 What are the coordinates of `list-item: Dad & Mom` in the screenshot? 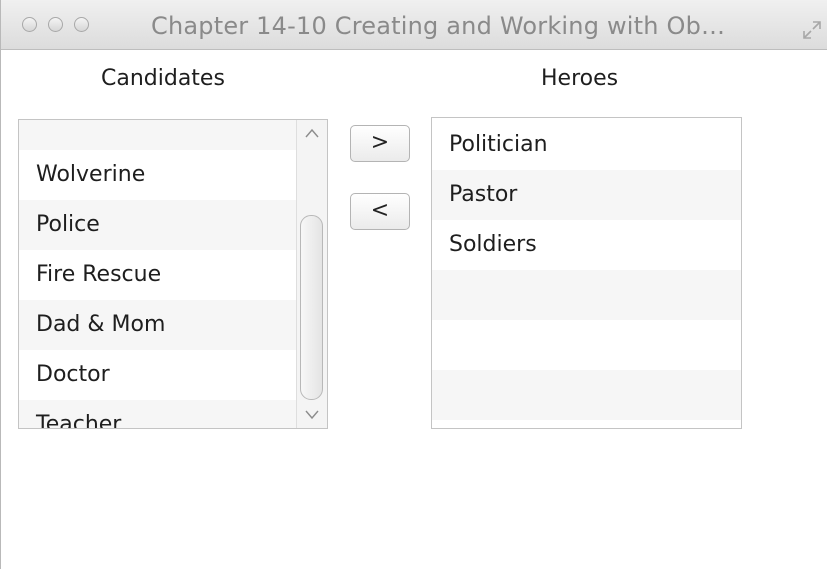 It's located at (157, 325).